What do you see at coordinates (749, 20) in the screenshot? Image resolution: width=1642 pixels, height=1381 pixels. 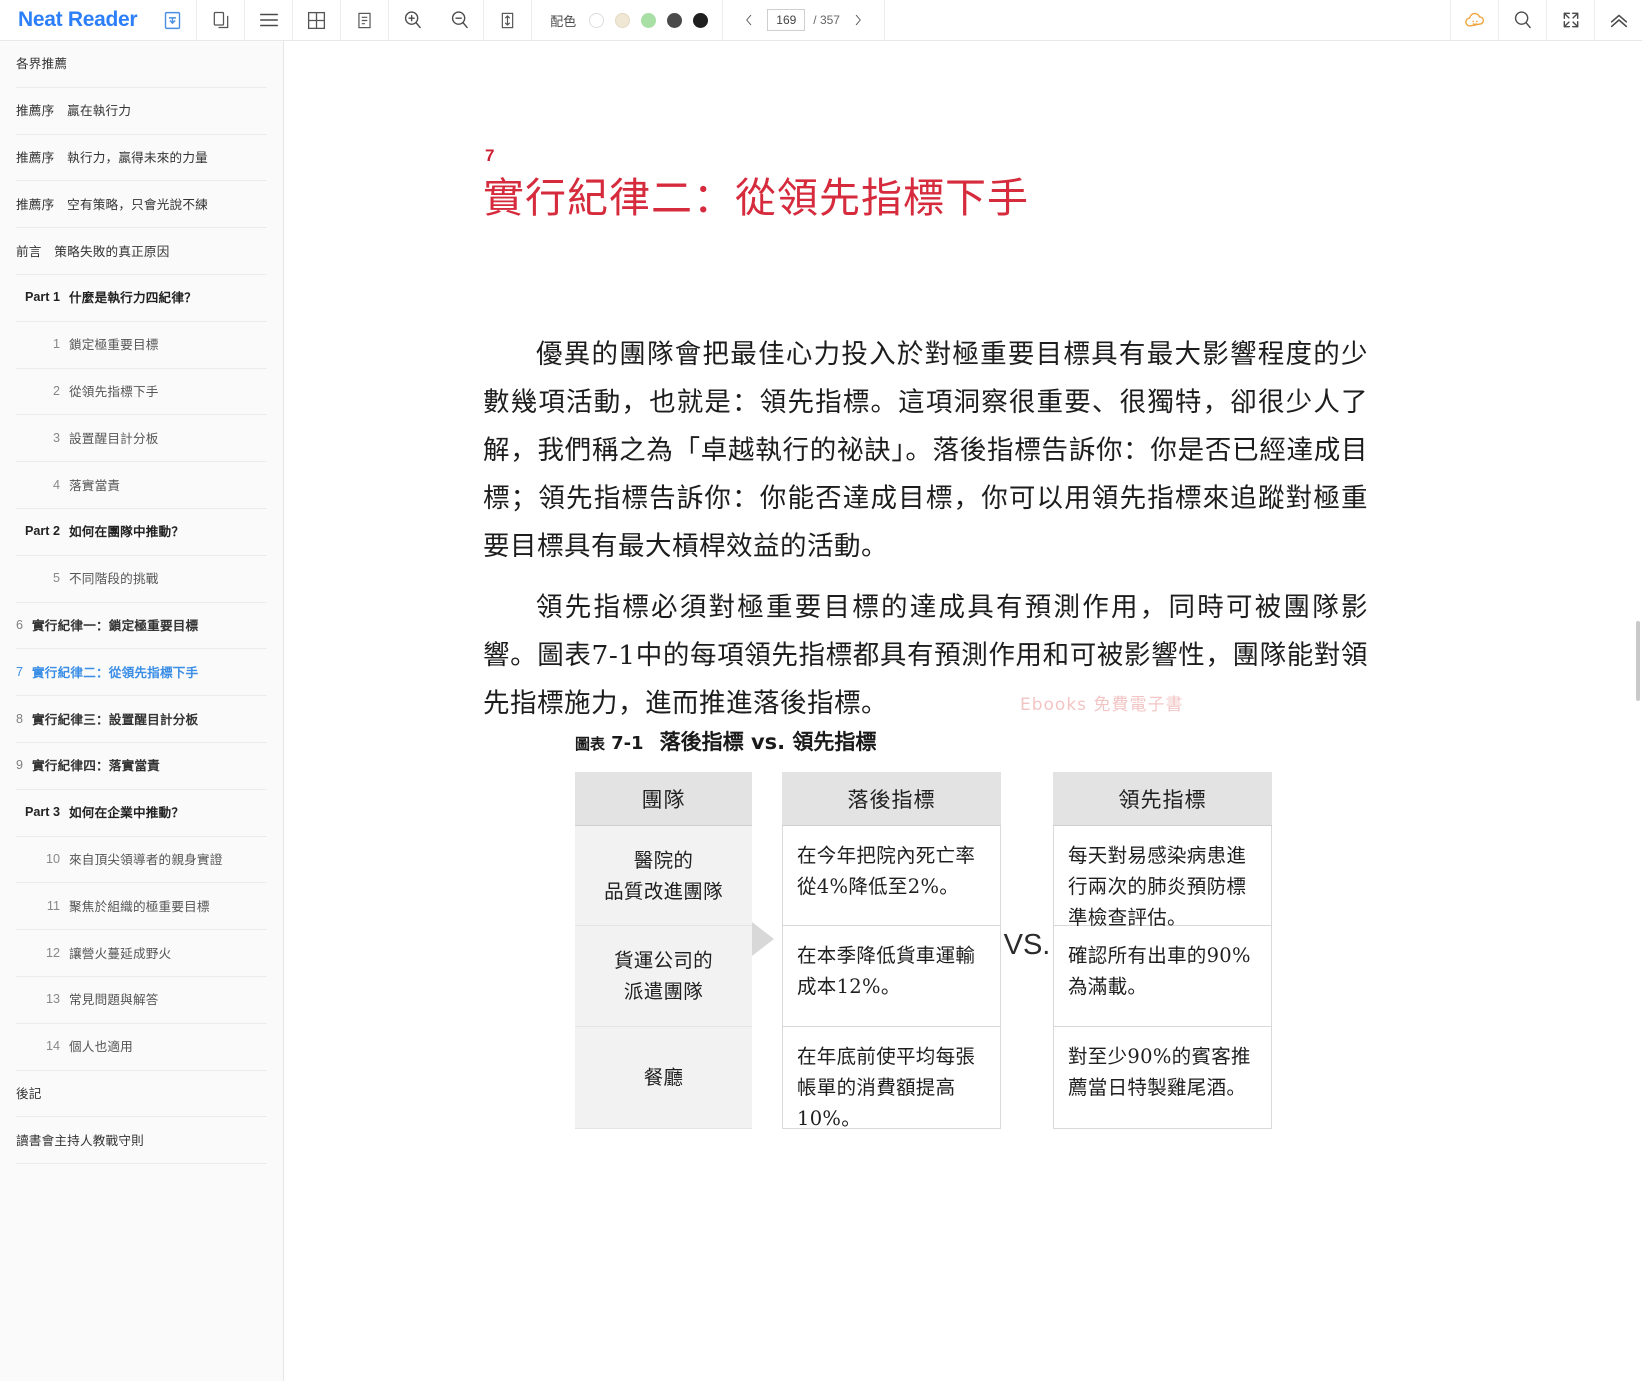 I see `chevron-left-icon` at bounding box center [749, 20].